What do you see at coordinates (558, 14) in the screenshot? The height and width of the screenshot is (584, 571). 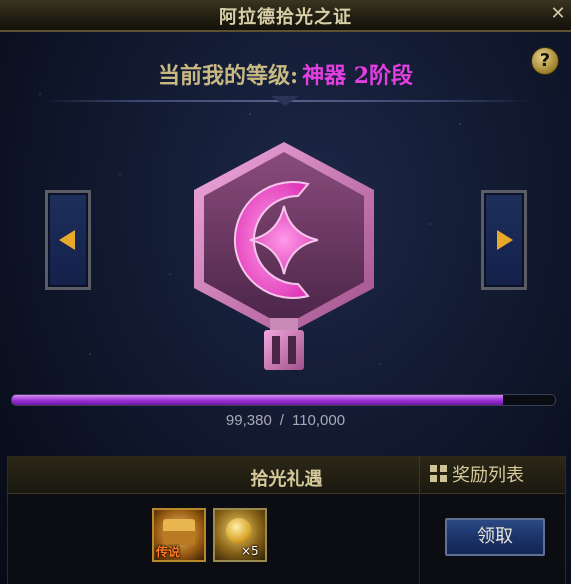 I see `close-button: ✕` at bounding box center [558, 14].